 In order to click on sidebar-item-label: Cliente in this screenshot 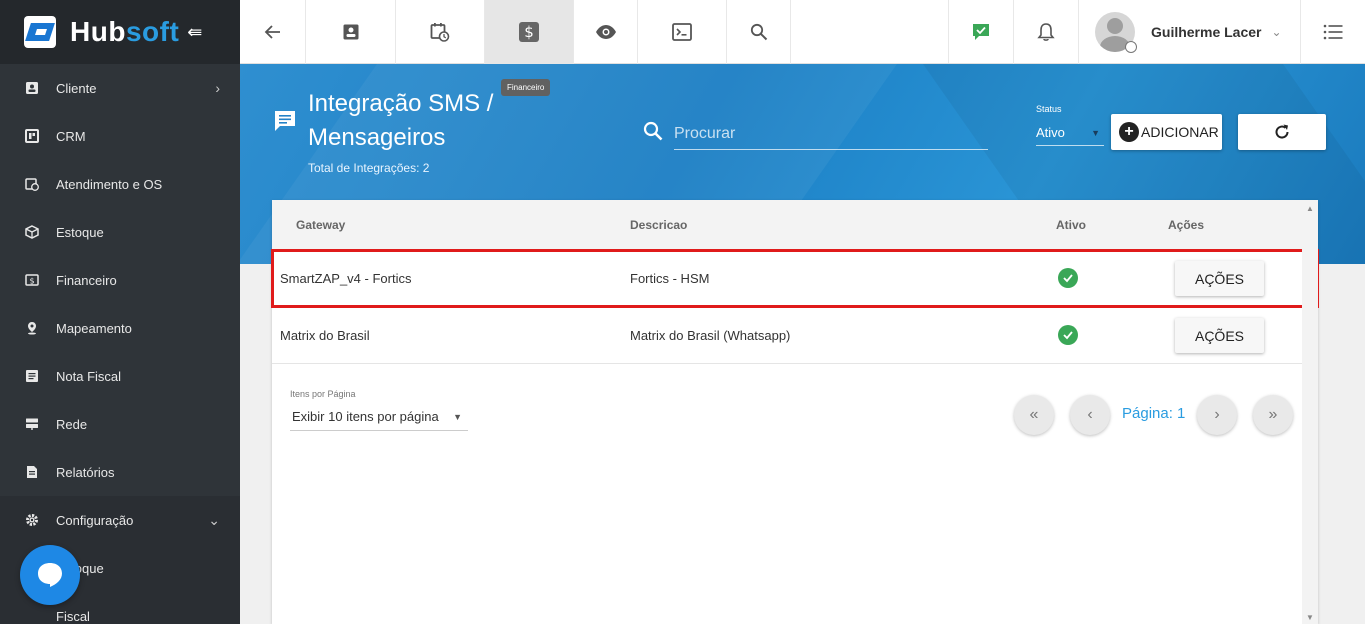, I will do `click(76, 88)`.